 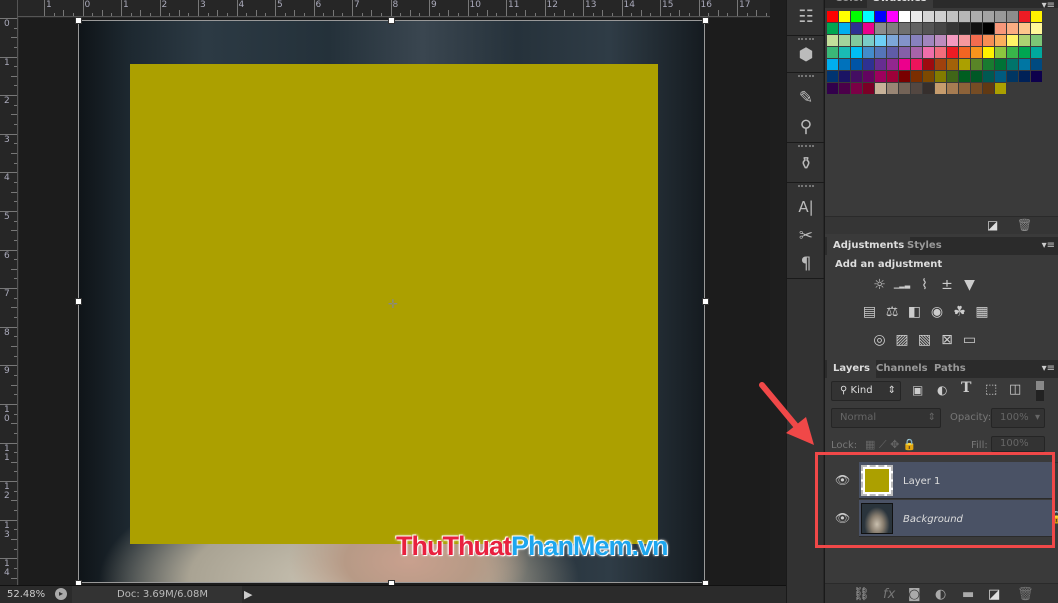 I want to click on character-icon: A|, so click(x=806, y=207).